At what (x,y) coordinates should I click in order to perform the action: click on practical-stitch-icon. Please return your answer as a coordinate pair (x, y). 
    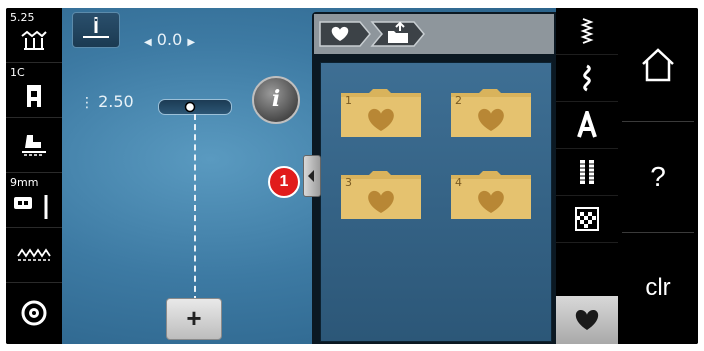
    Looking at the image, I should click on (587, 31).